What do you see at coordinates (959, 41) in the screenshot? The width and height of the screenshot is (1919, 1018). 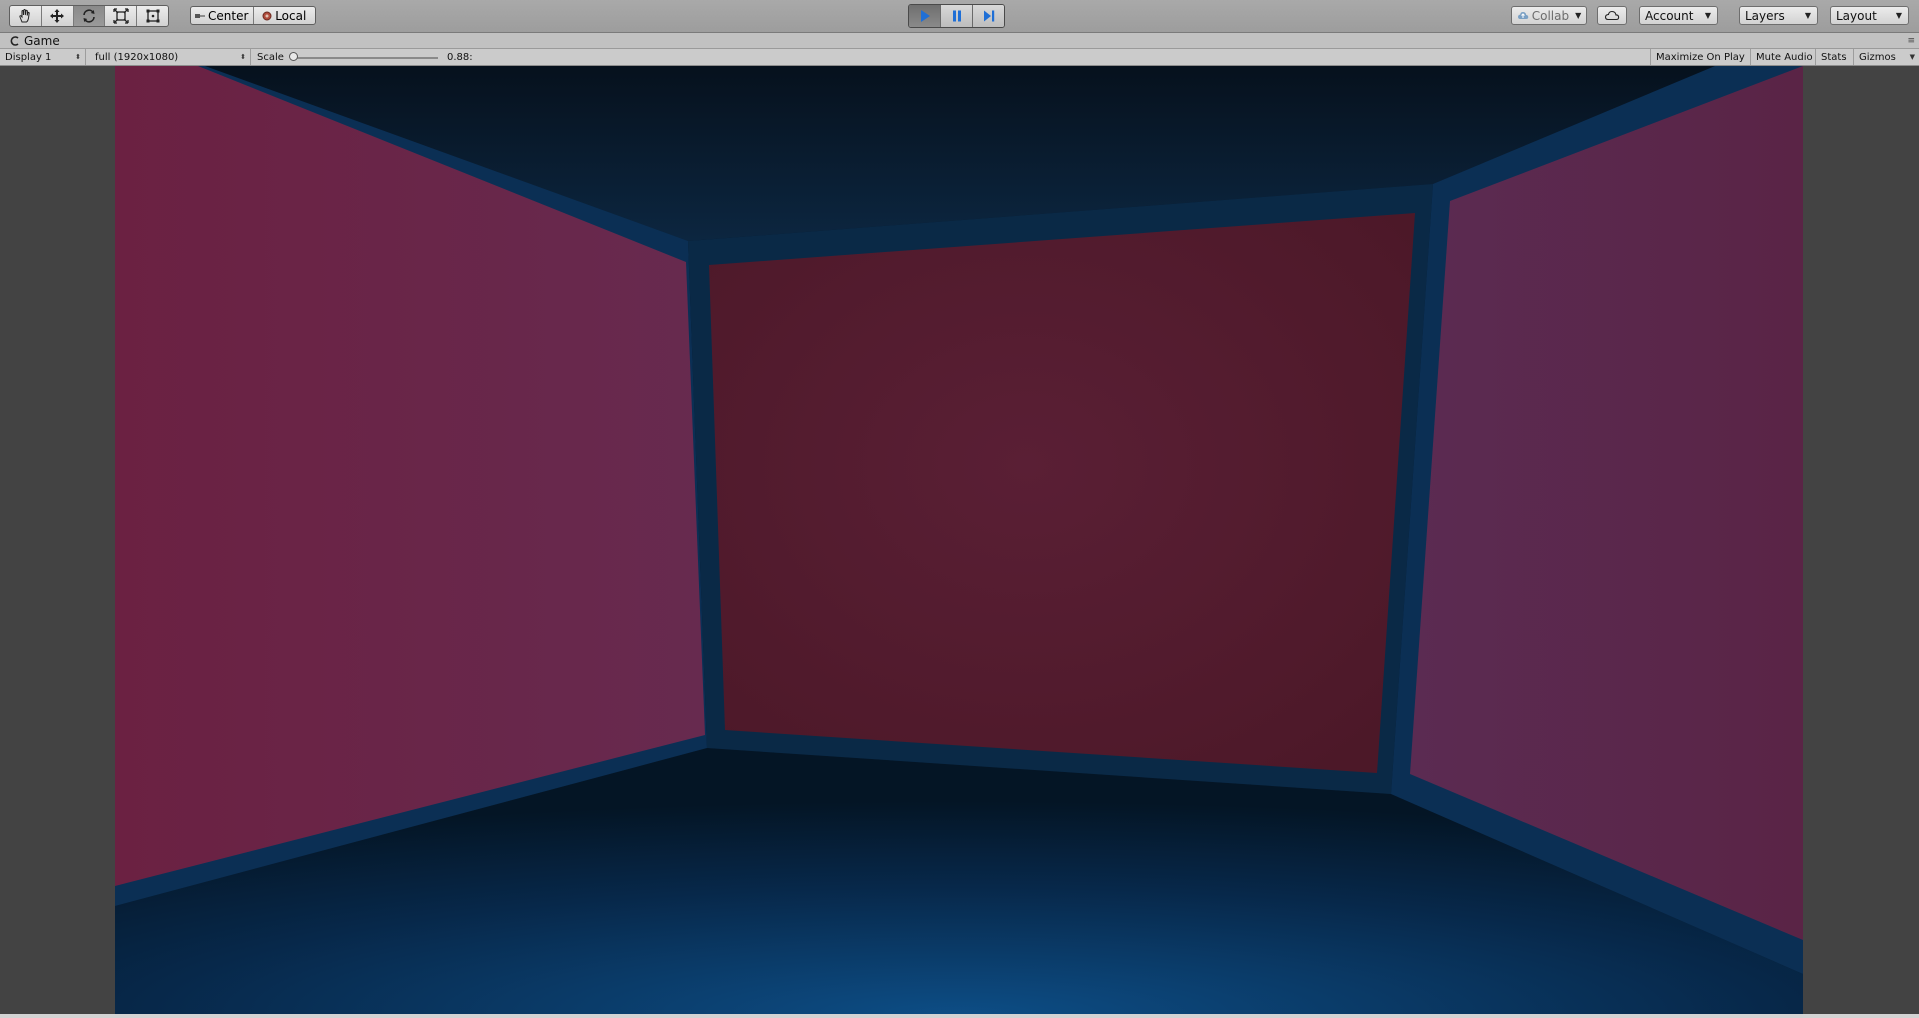 I see `game-tab-bar: Game ≡` at bounding box center [959, 41].